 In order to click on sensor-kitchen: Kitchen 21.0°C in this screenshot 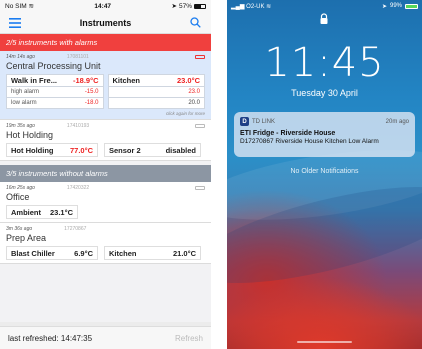, I will do `click(152, 253)`.